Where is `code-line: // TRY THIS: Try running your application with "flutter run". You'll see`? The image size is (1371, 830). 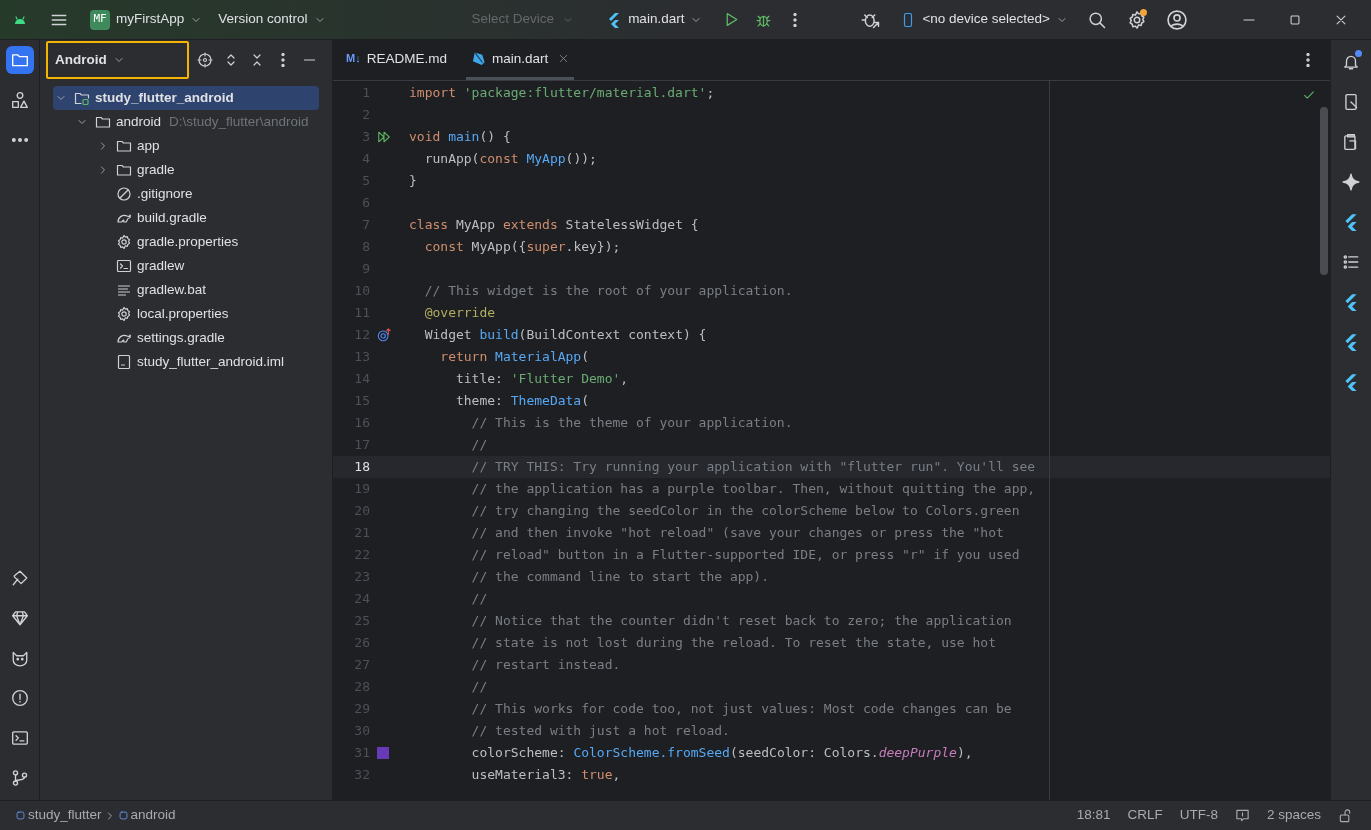 code-line: // TRY THIS: Try running your application with "flutter run". You'll see is located at coordinates (753, 467).